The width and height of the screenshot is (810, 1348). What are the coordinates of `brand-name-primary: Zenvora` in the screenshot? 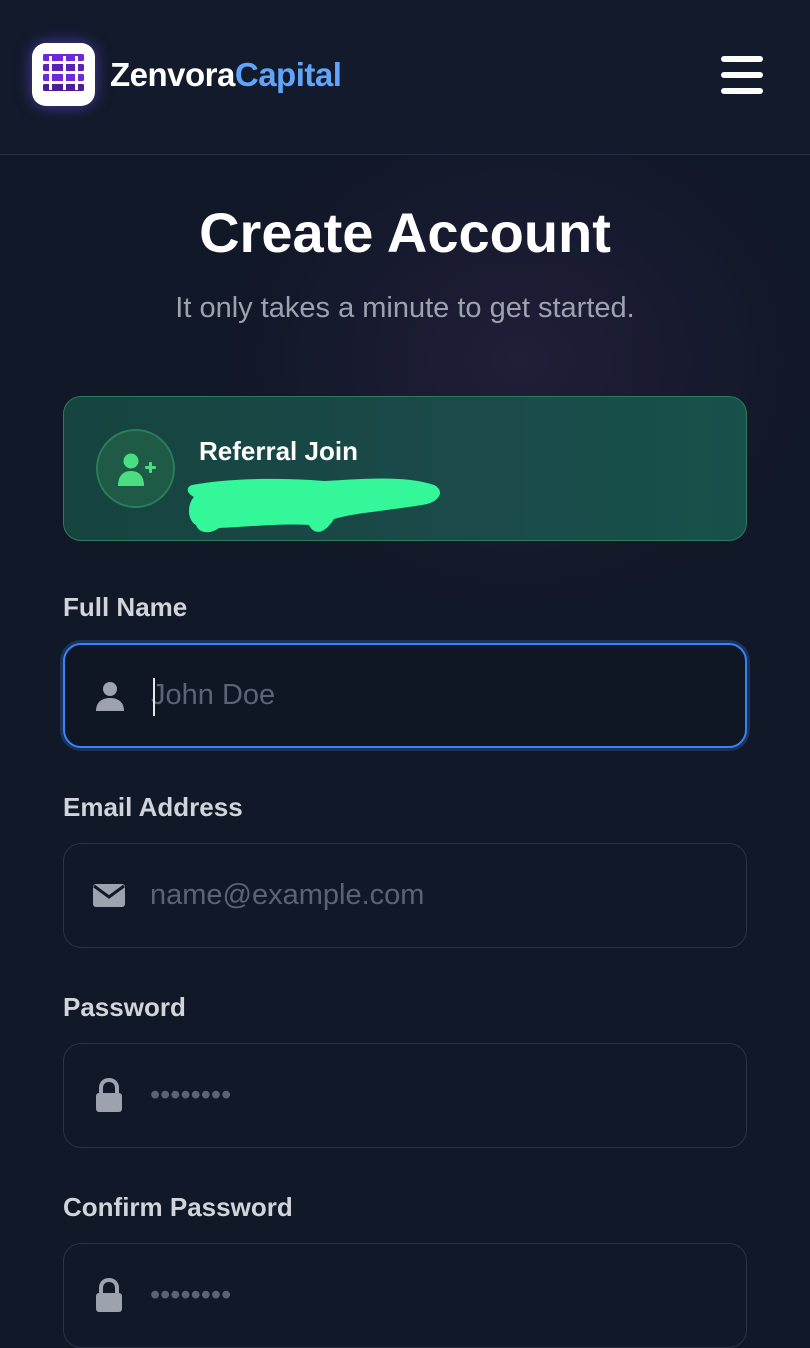 It's located at (172, 74).